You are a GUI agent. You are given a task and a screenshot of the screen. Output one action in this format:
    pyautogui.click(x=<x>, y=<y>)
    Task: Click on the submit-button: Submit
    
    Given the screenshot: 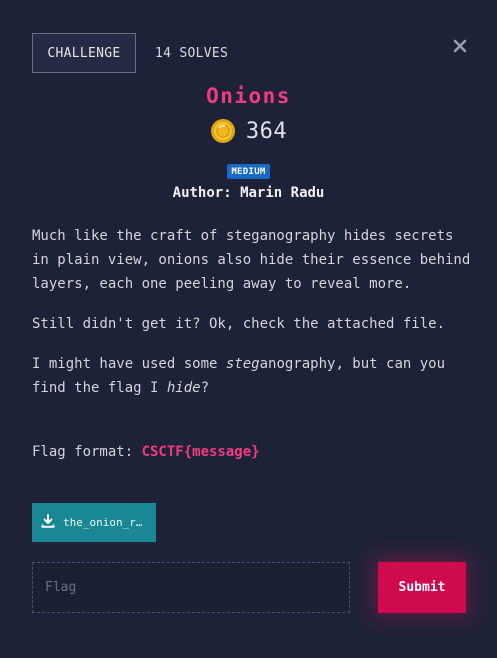 What is the action you would take?
    pyautogui.click(x=422, y=587)
    